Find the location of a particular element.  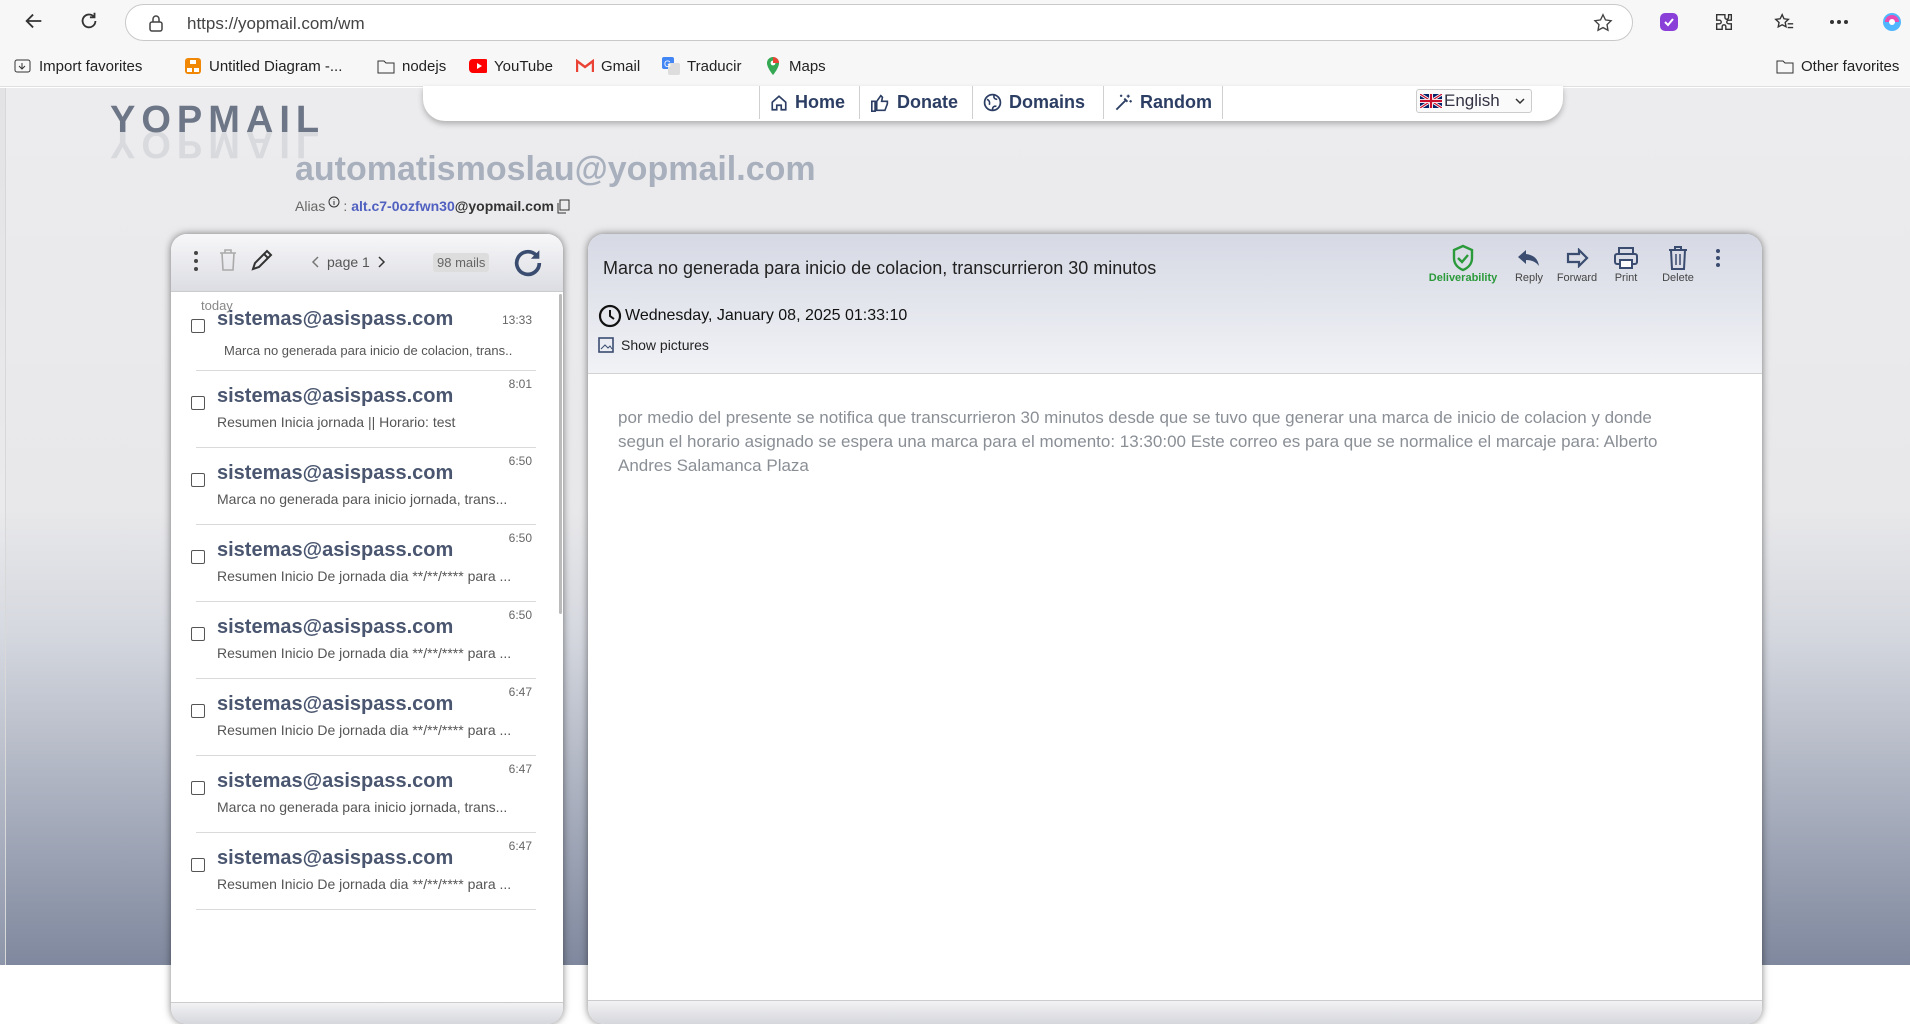

print-button: Print is located at coordinates (1626, 264).